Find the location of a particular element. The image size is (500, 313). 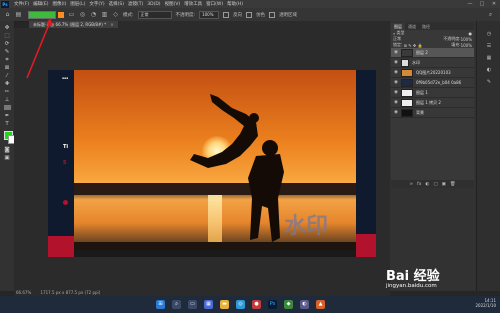

widgets-icon: ▦ is located at coordinates (208, 304).